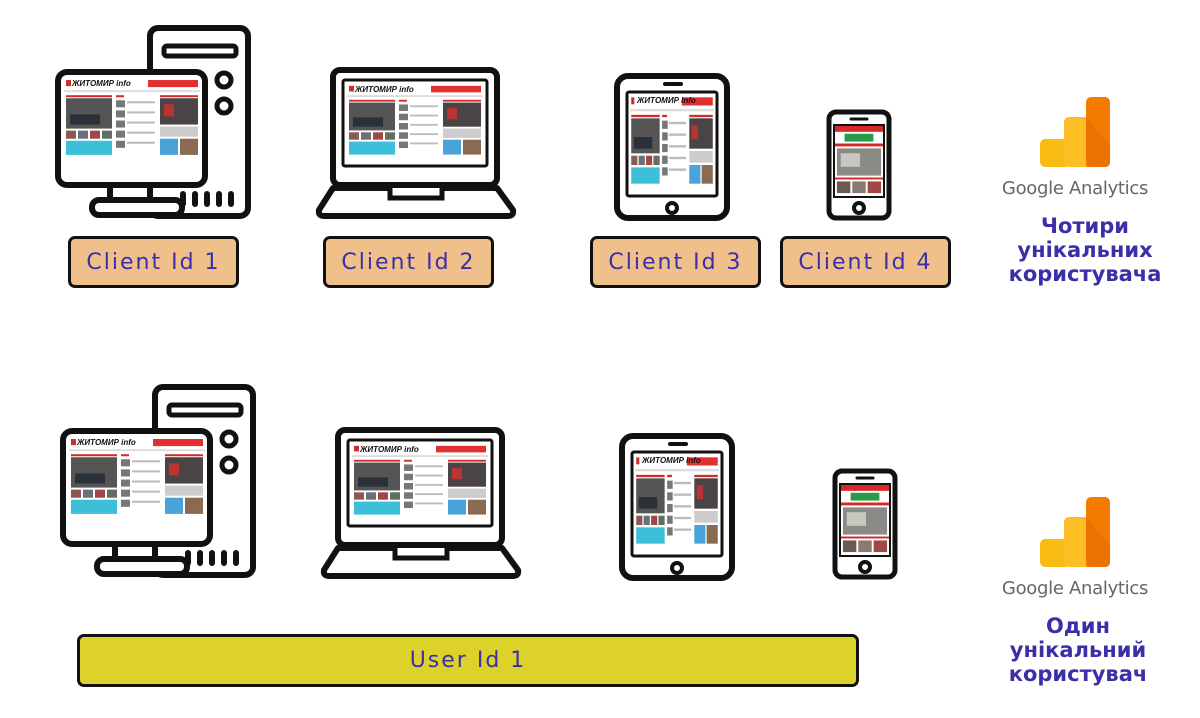 Image resolution: width=1200 pixels, height=718 pixels. I want to click on client-id-label-1: Client Id 1, so click(153, 262).